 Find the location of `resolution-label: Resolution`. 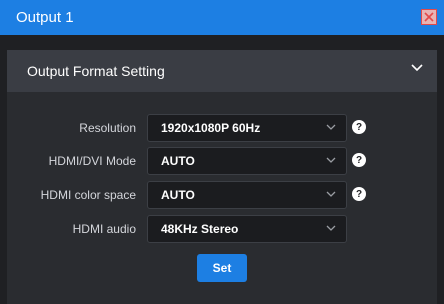

resolution-label: Resolution is located at coordinates (107, 128).